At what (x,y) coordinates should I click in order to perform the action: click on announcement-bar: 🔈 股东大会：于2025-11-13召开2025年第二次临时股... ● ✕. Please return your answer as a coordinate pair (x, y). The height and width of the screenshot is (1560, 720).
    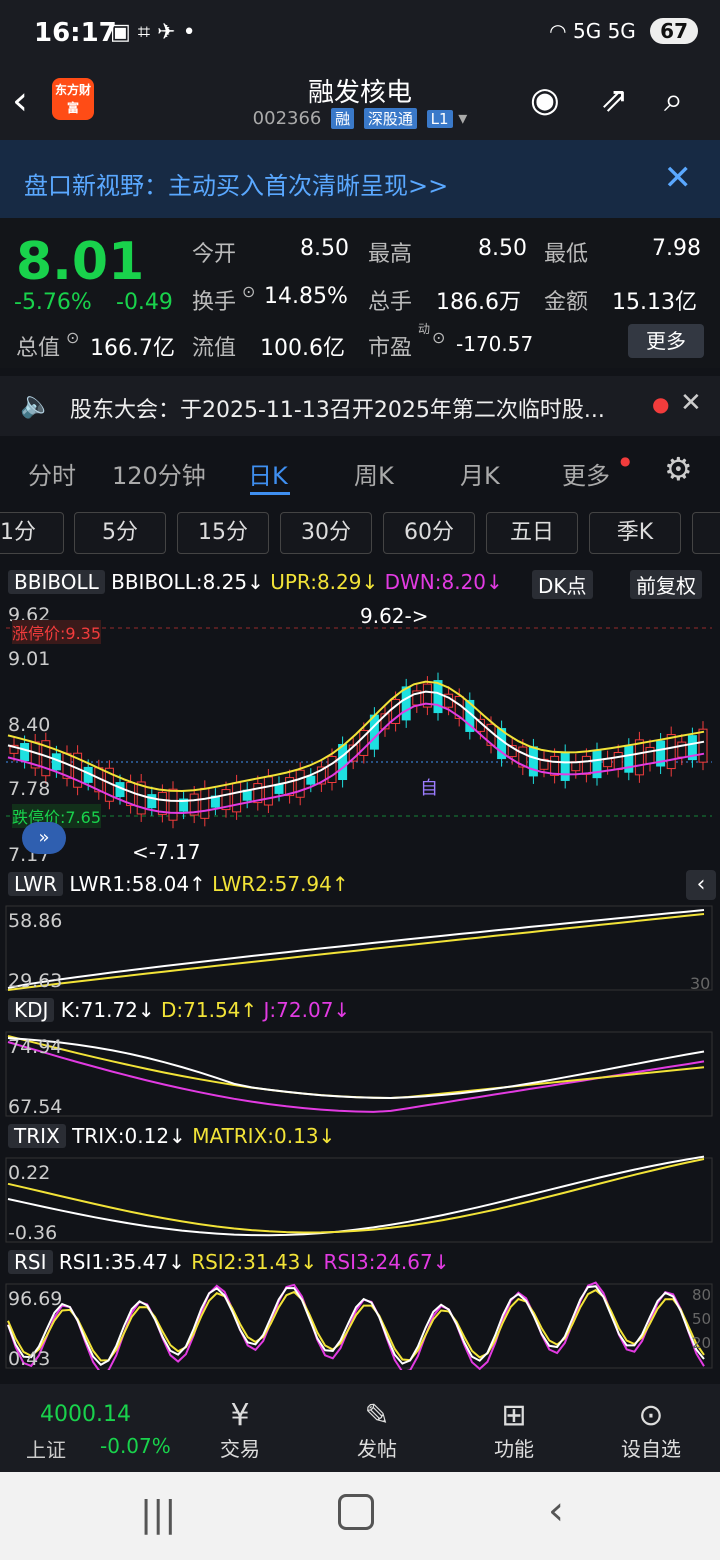
    Looking at the image, I should click on (360, 406).